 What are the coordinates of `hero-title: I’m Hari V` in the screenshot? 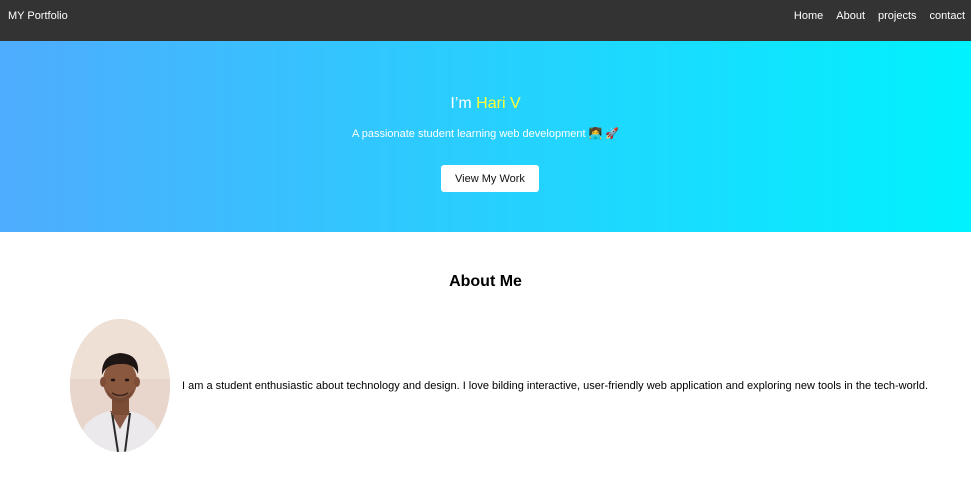 It's located at (485, 103).